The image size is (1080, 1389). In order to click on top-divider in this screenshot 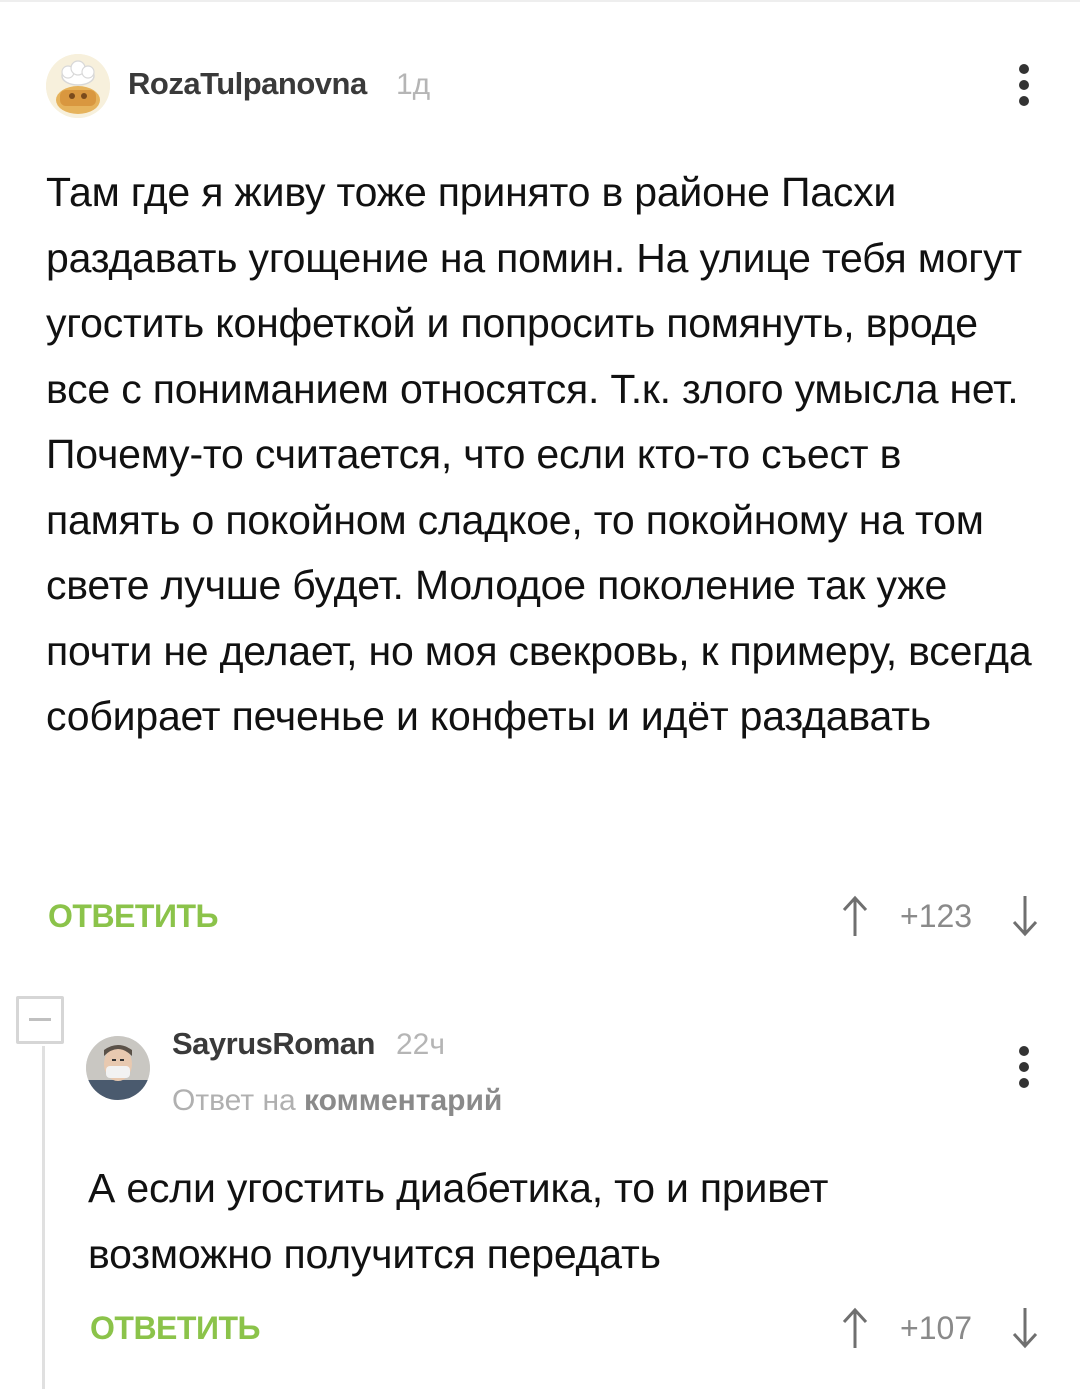, I will do `click(540, 1)`.